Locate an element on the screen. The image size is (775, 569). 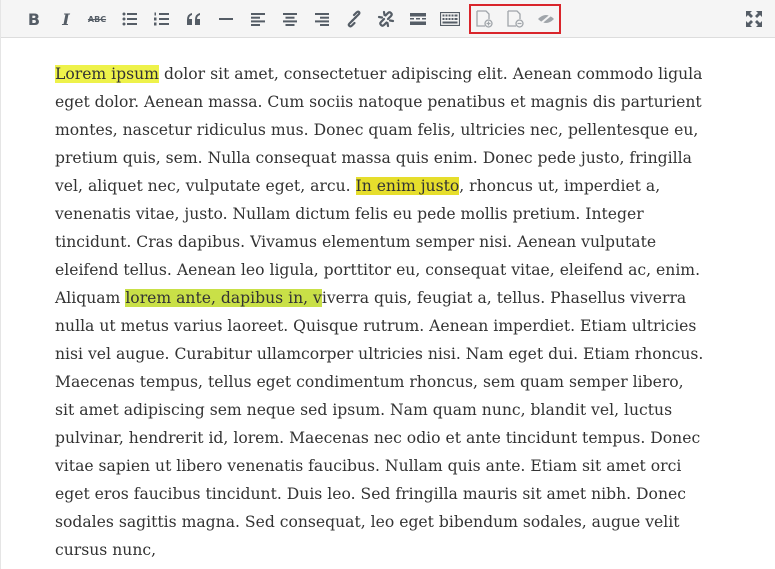
toggle-visibility-button is located at coordinates (546, 19).